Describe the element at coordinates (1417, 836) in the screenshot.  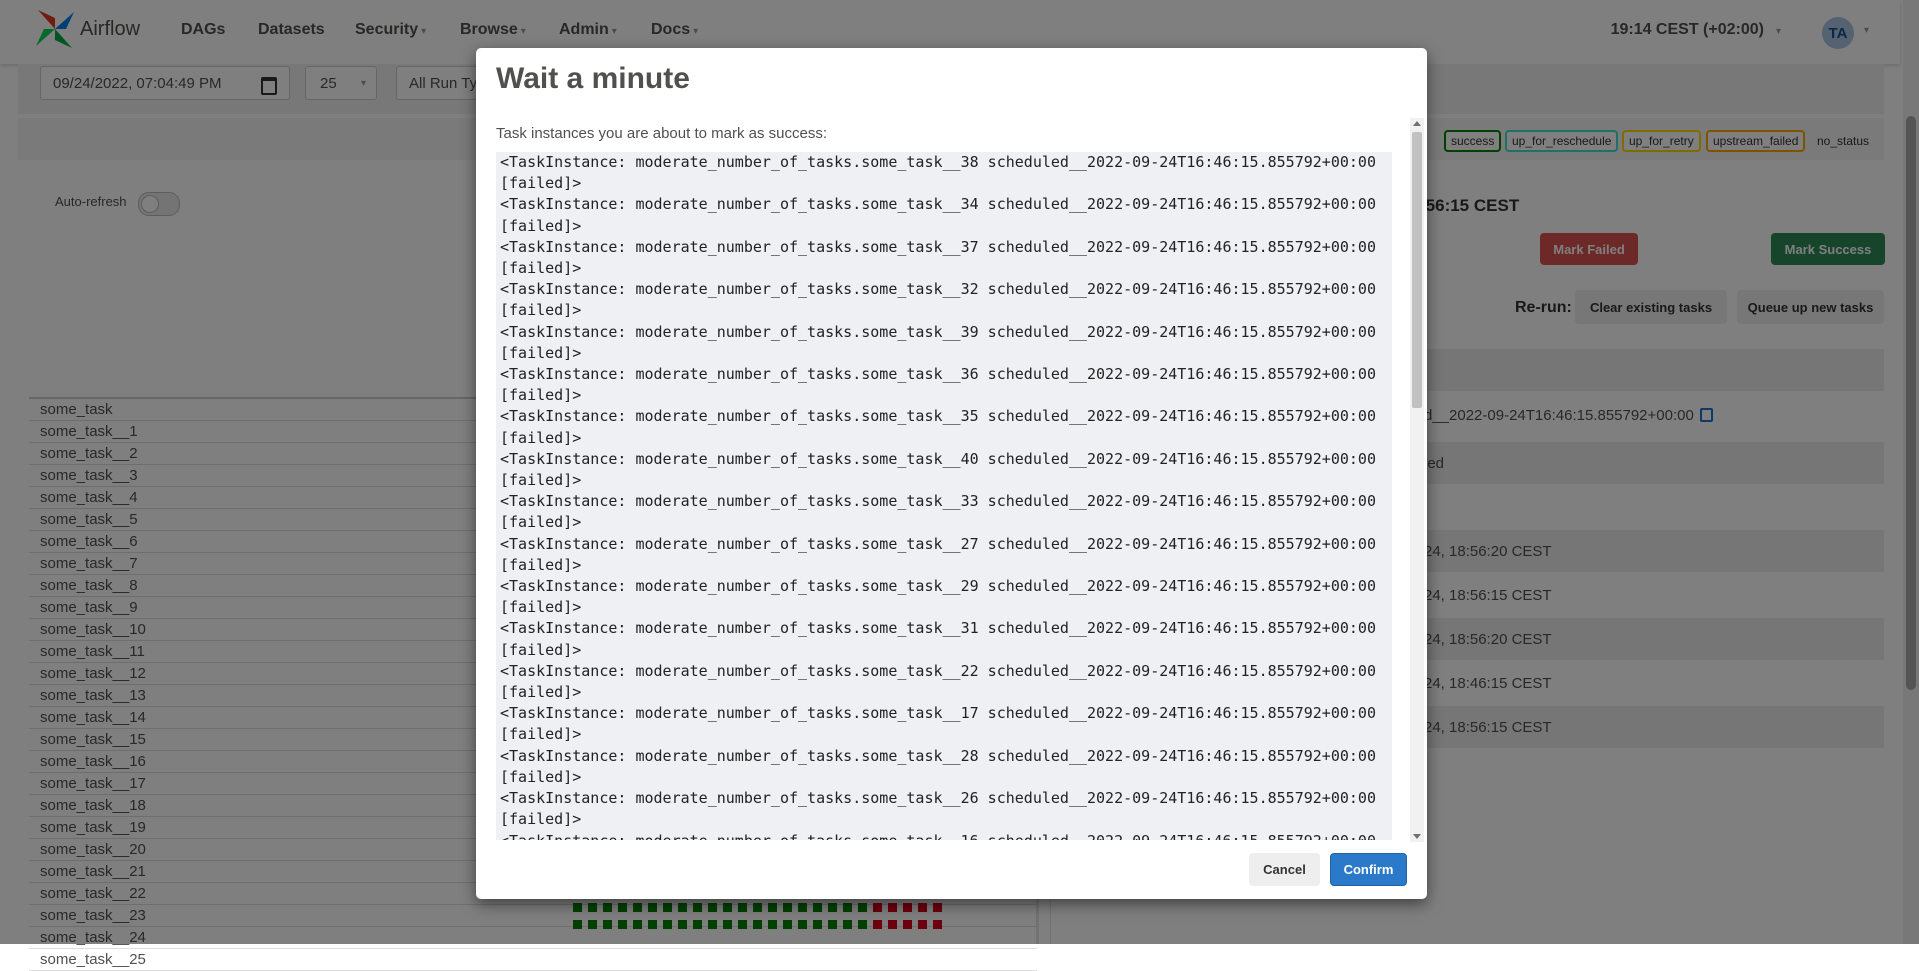
I see `scroll-down-icon` at that location.